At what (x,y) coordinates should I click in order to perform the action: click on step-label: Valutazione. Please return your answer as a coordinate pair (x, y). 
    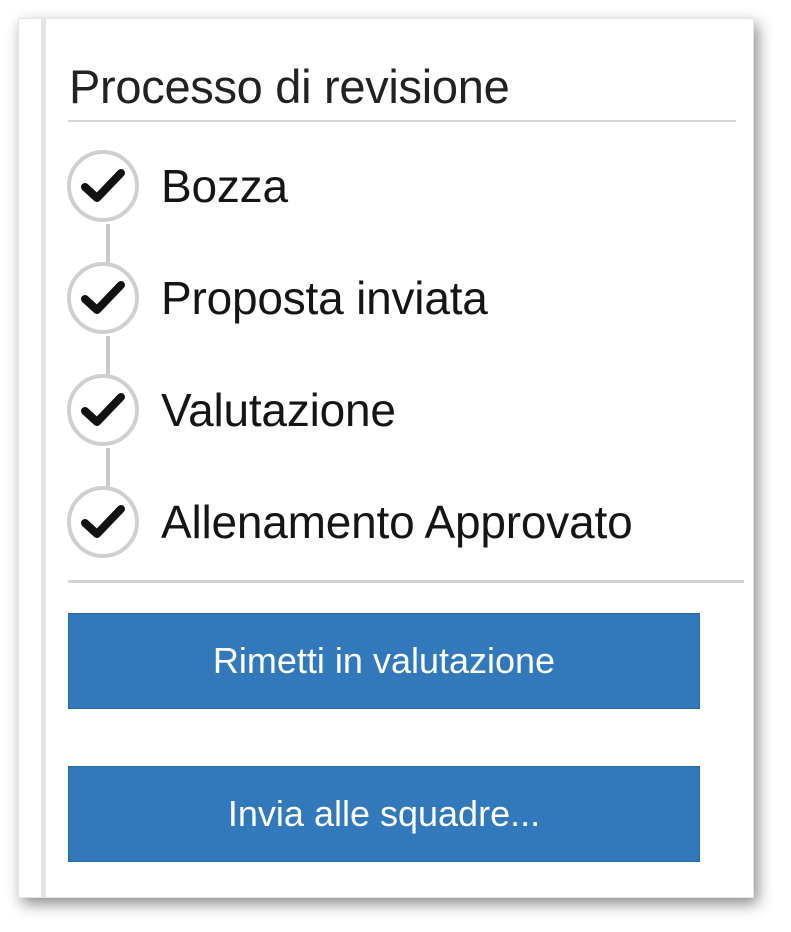
    Looking at the image, I should click on (278, 410).